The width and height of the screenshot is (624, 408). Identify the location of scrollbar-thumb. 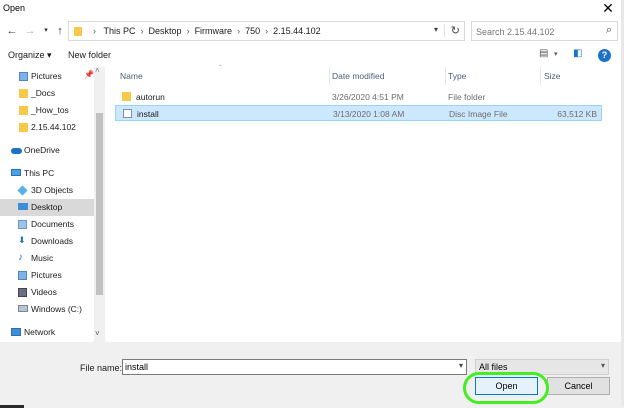
(99, 204).